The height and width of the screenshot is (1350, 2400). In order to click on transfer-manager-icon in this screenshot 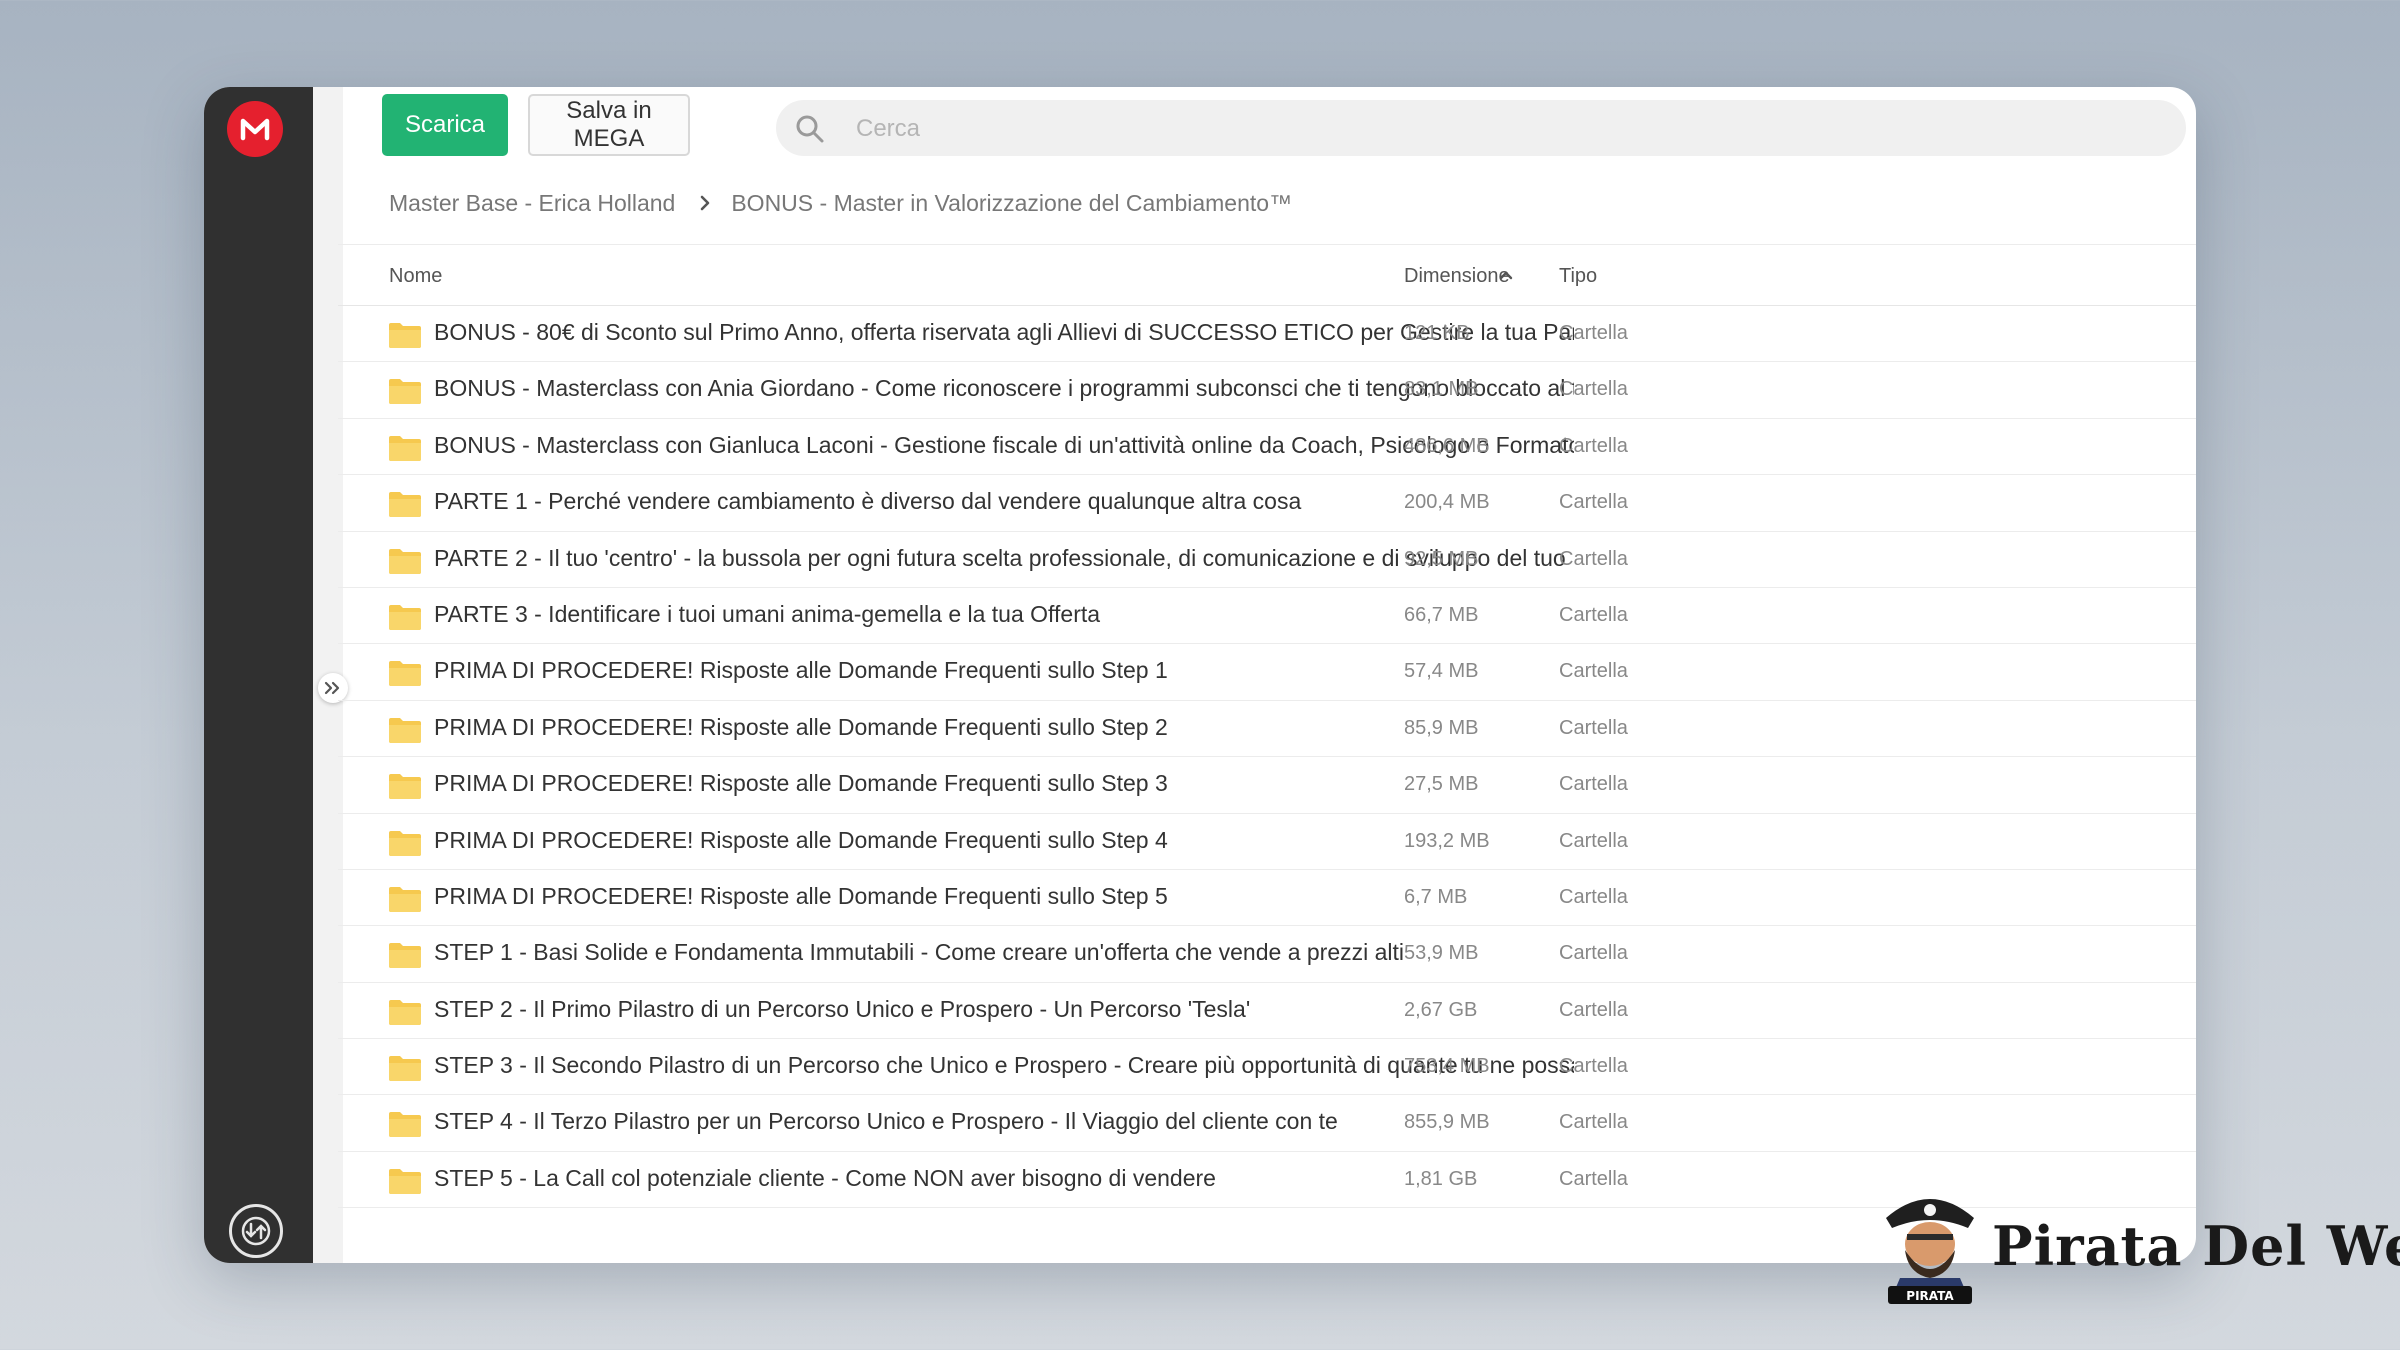, I will do `click(256, 1231)`.